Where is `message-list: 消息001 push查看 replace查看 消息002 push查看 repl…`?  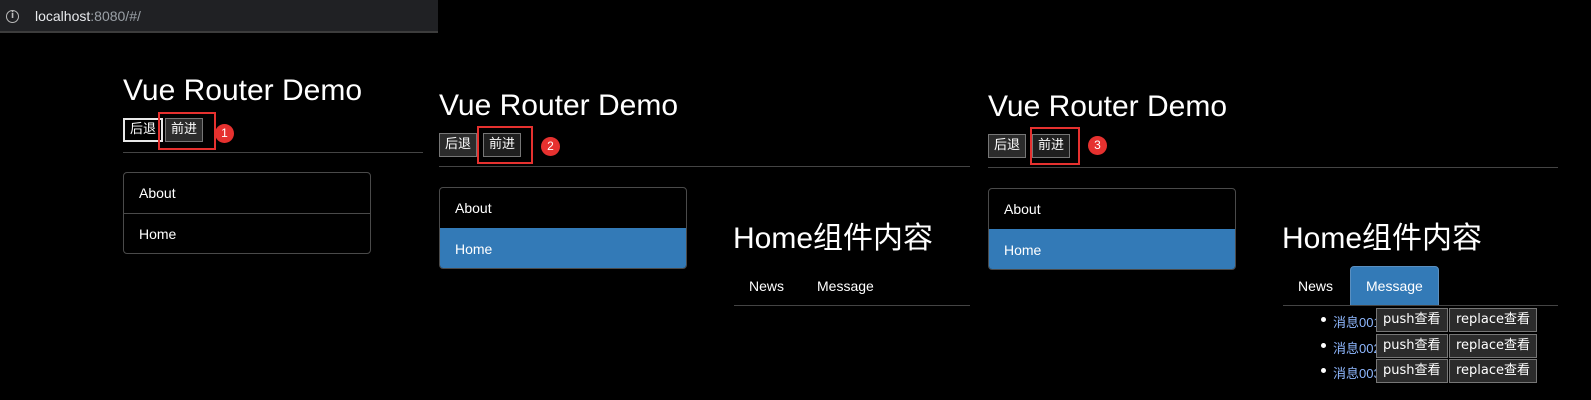 message-list: 消息001 push查看 replace查看 消息002 push查看 repl… is located at coordinates (1441, 345).